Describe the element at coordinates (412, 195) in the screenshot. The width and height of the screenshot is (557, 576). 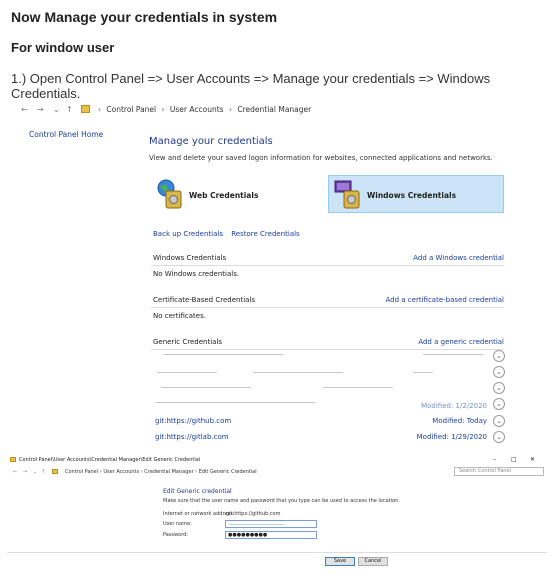
I see `windows-credentials-label: Windows Credentials` at that location.